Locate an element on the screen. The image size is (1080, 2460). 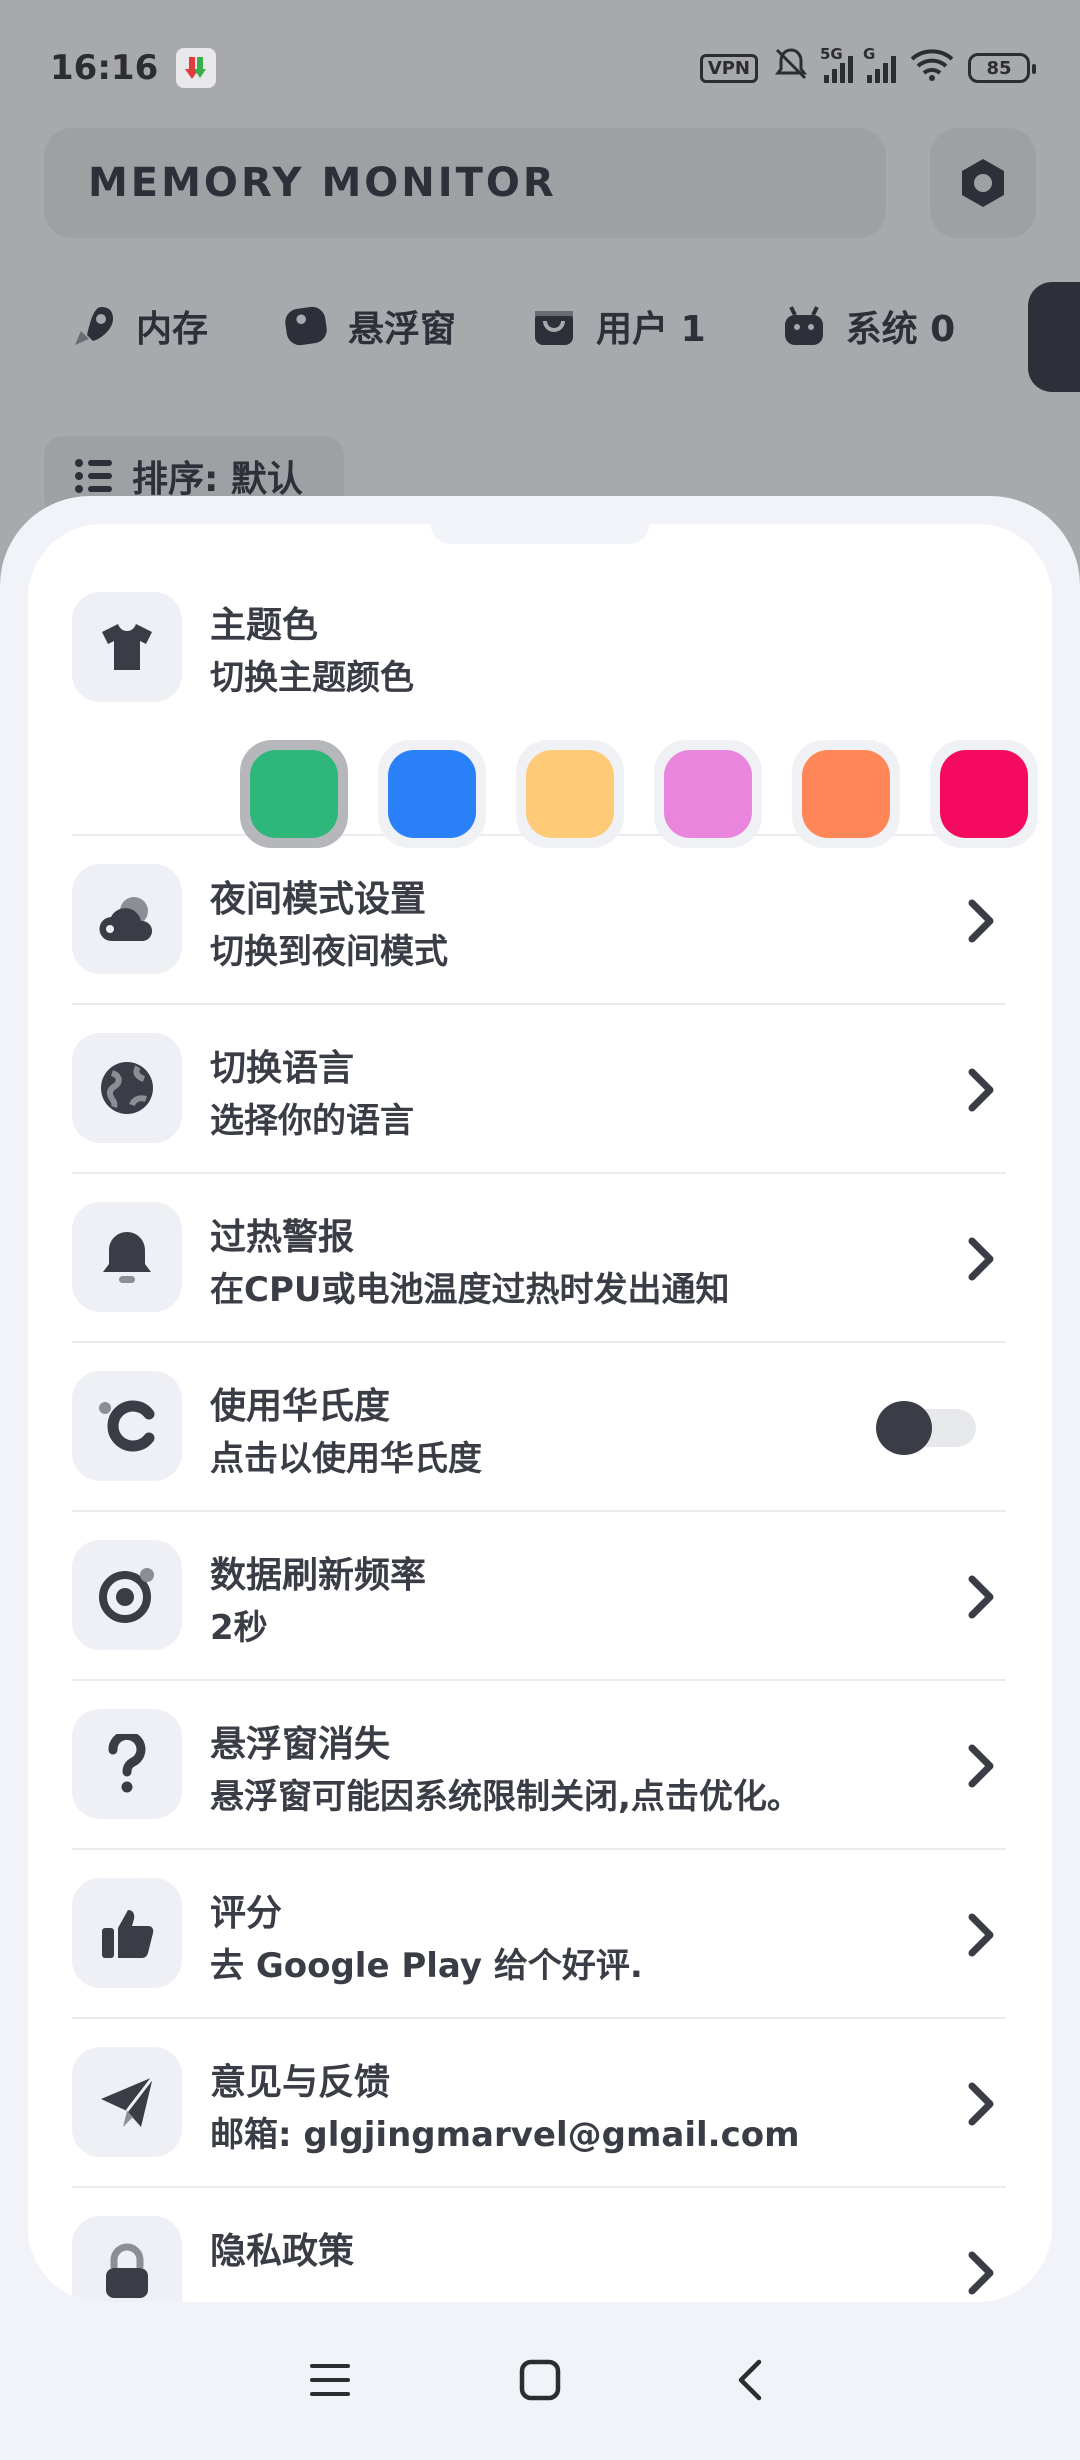
sheet-drag-handle is located at coordinates (540, 520).